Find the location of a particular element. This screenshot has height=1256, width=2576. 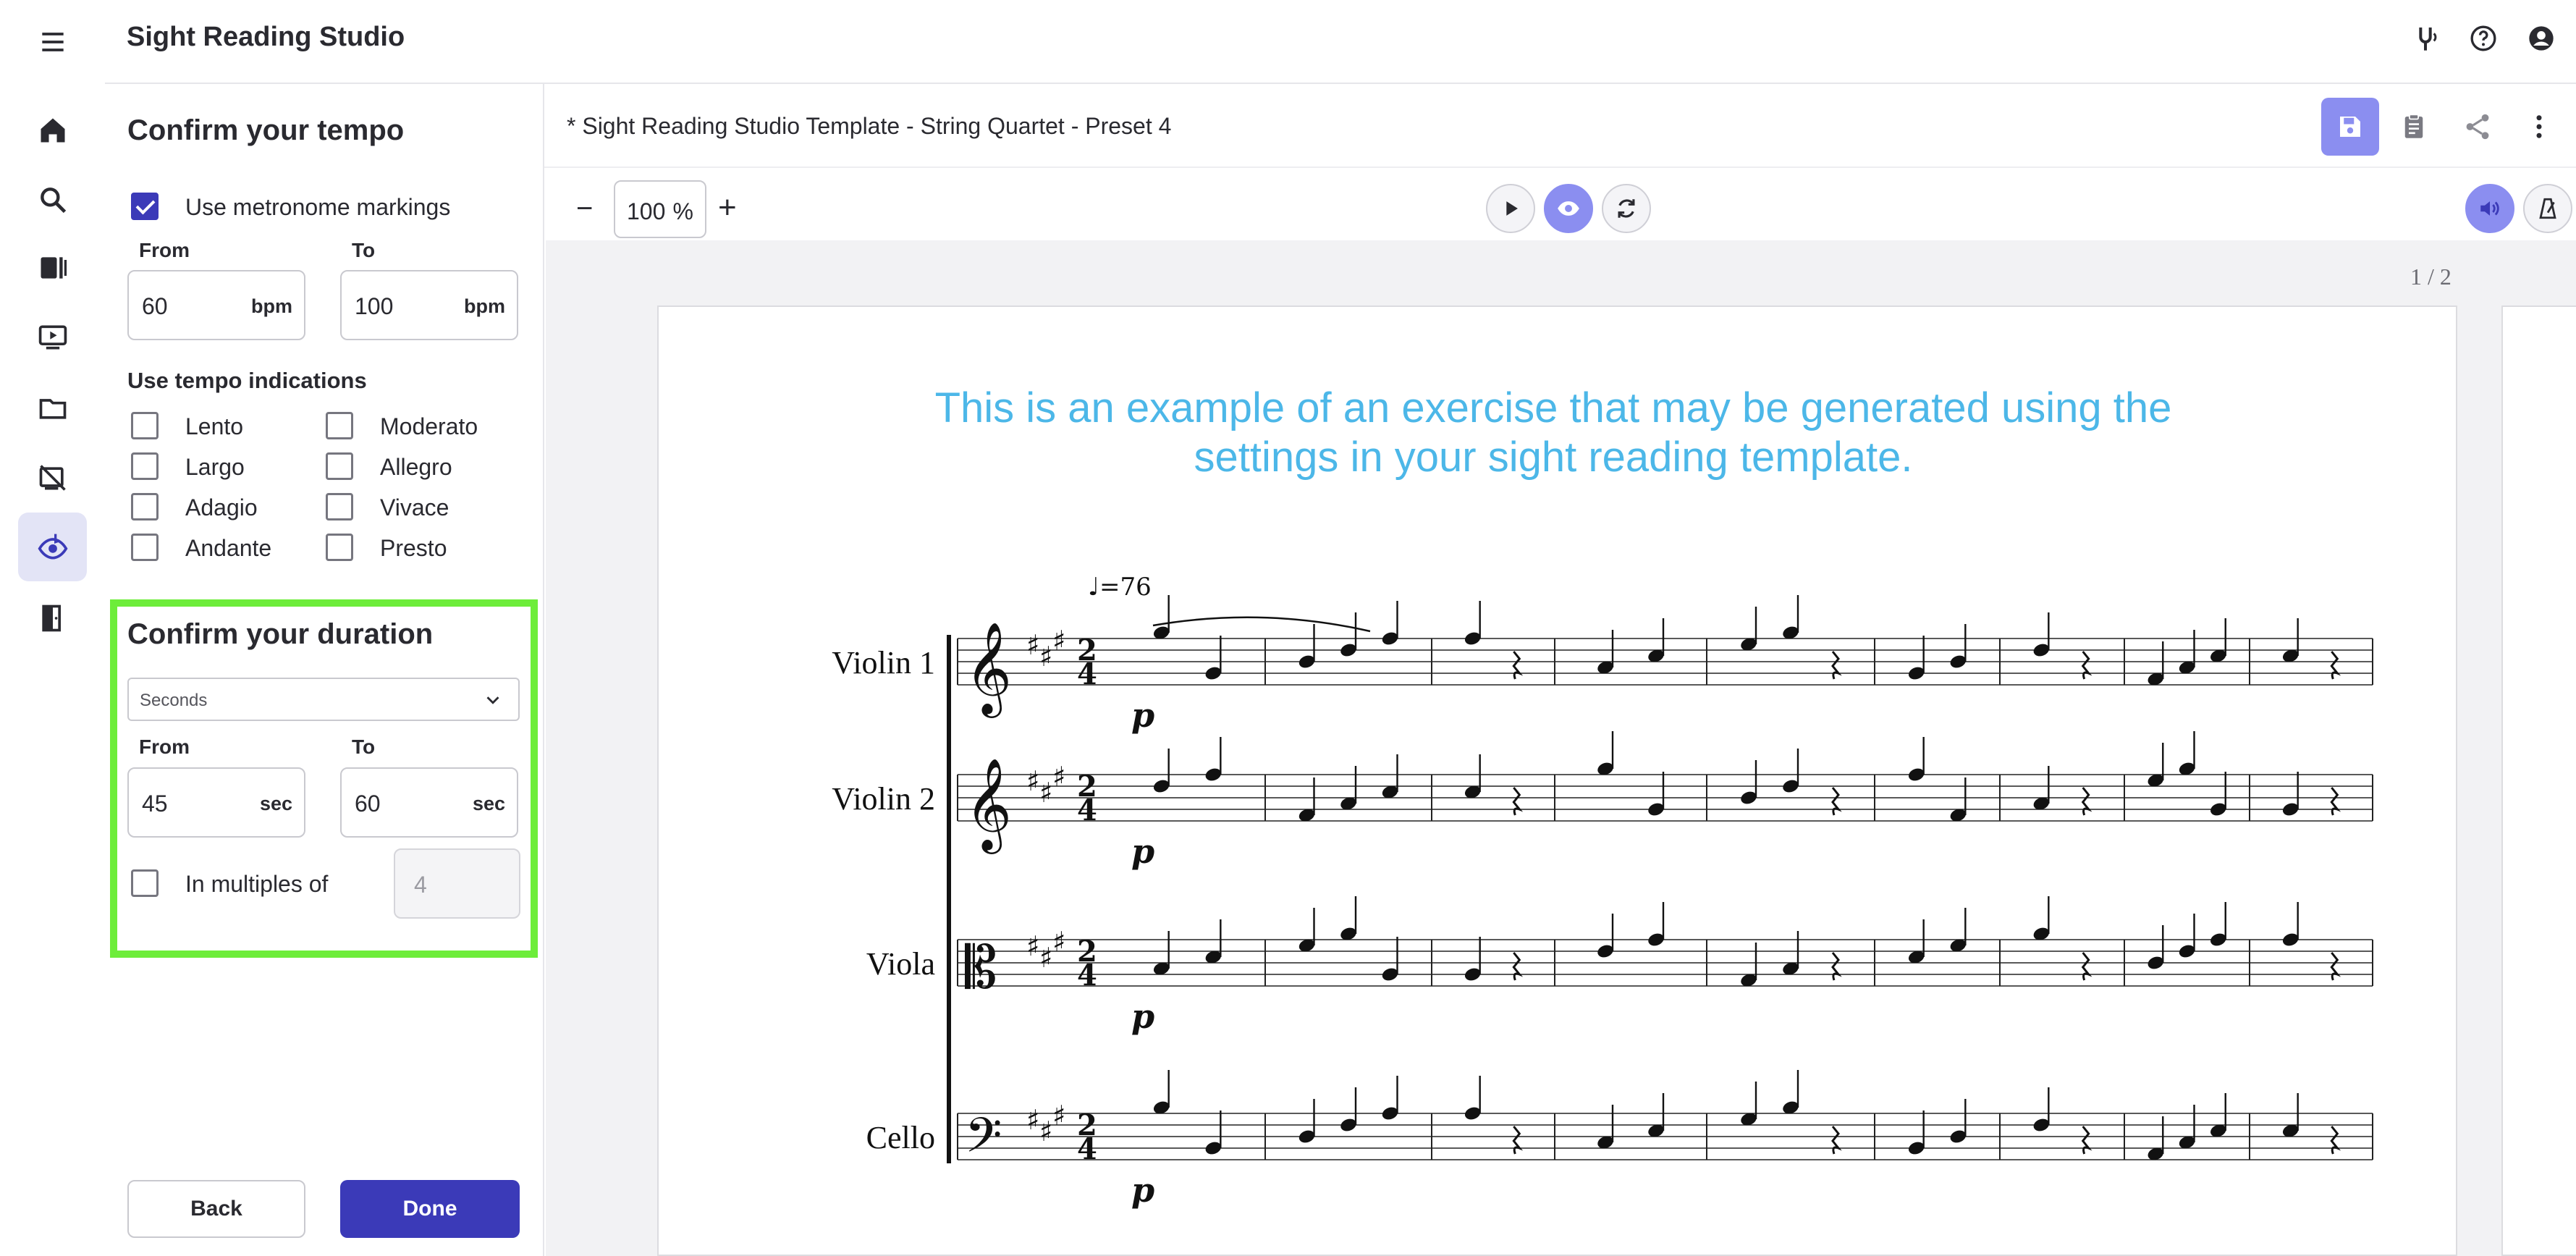

tempo-from-input: 60 bpm is located at coordinates (216, 305).